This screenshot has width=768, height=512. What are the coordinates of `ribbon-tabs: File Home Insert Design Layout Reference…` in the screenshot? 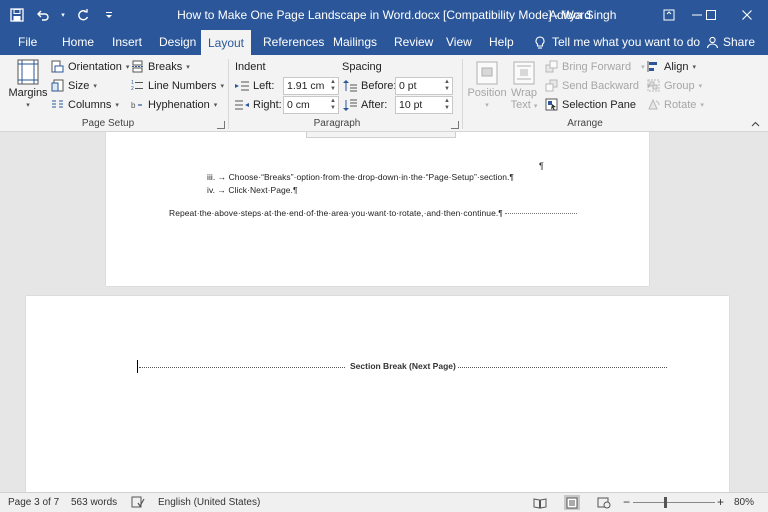 It's located at (384, 42).